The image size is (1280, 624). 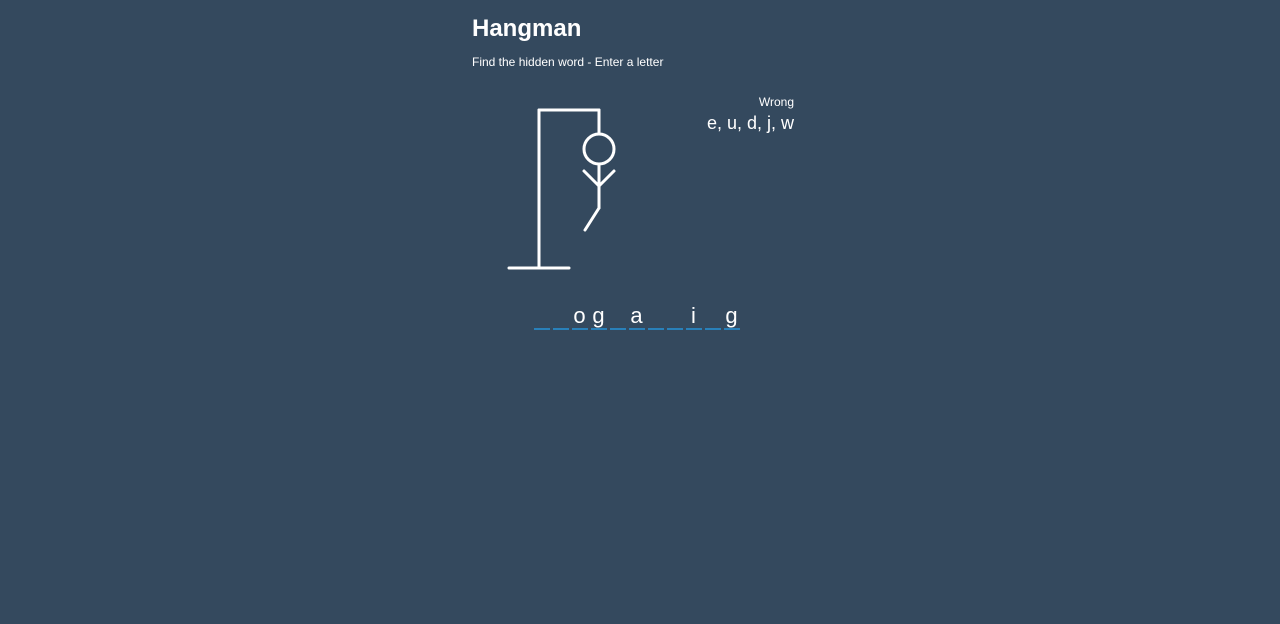 I want to click on letter-slot: a, so click(x=636, y=316).